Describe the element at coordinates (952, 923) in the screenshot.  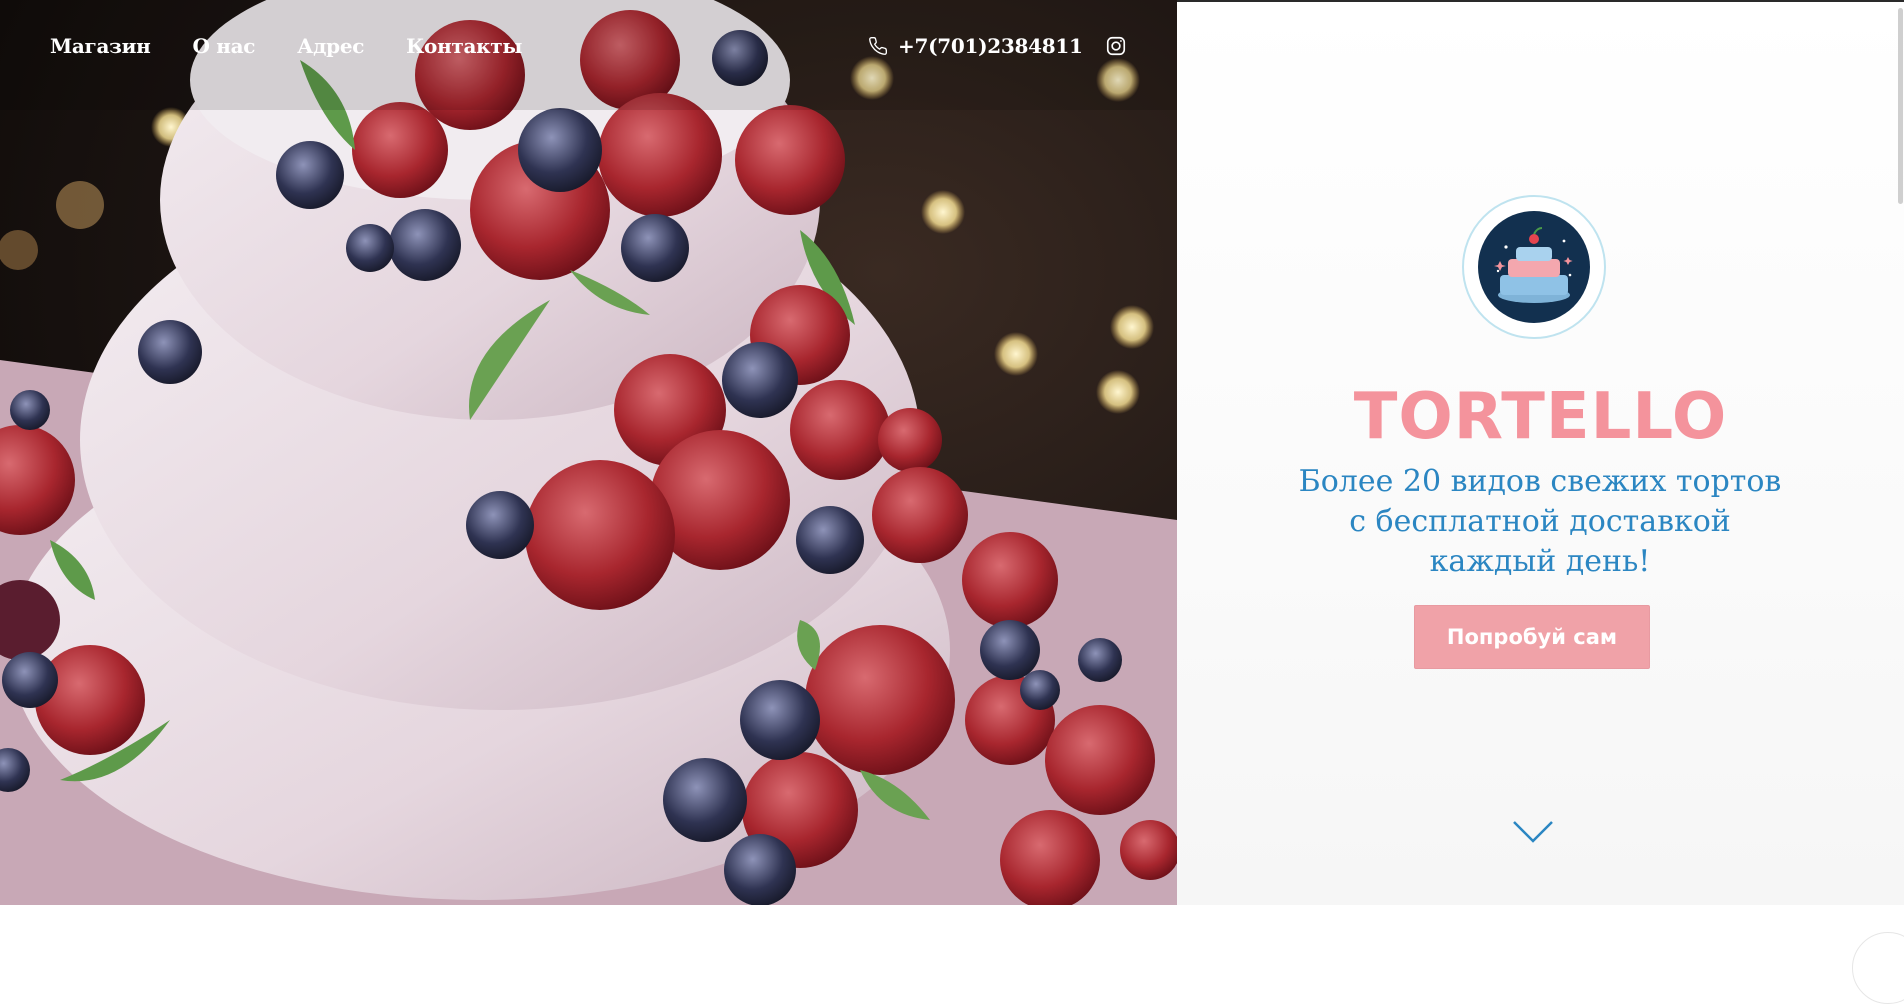
I see `next-section` at that location.